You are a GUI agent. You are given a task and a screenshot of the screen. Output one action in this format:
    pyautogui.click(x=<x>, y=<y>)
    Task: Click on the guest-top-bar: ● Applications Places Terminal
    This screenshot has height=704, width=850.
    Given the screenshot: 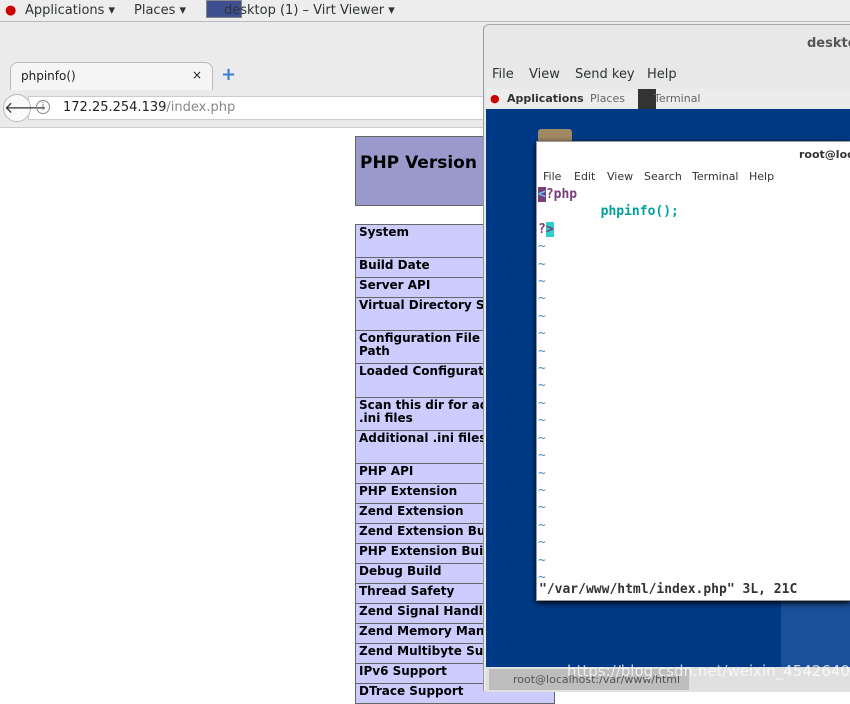 What is the action you would take?
    pyautogui.click(x=668, y=99)
    